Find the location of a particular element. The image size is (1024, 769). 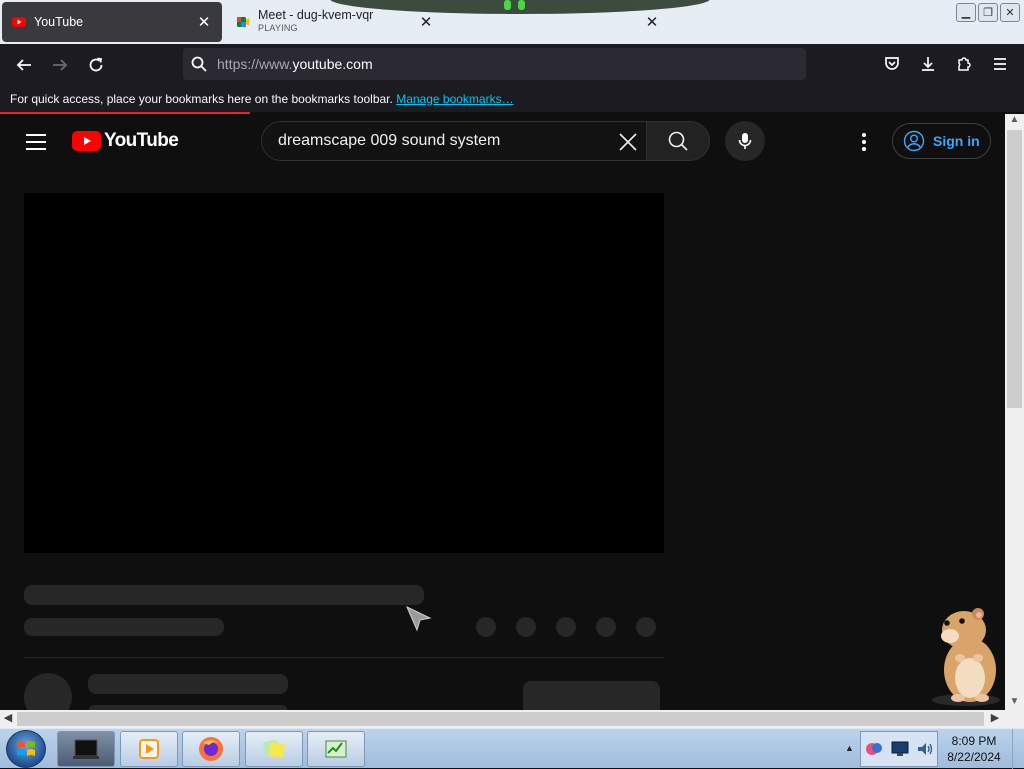

taskbar-app-media-player is located at coordinates (149, 749).